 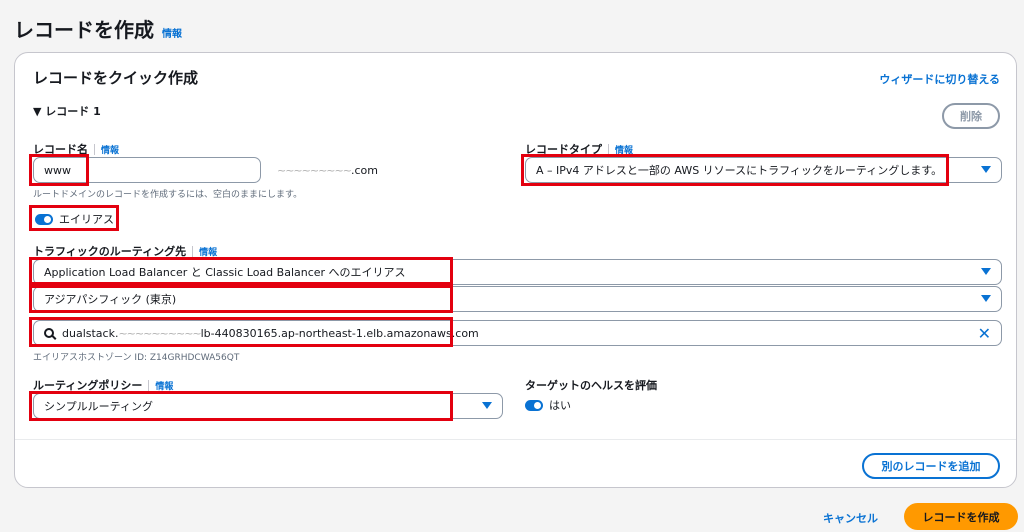 I want to click on close-icon: ✕, so click(x=984, y=333).